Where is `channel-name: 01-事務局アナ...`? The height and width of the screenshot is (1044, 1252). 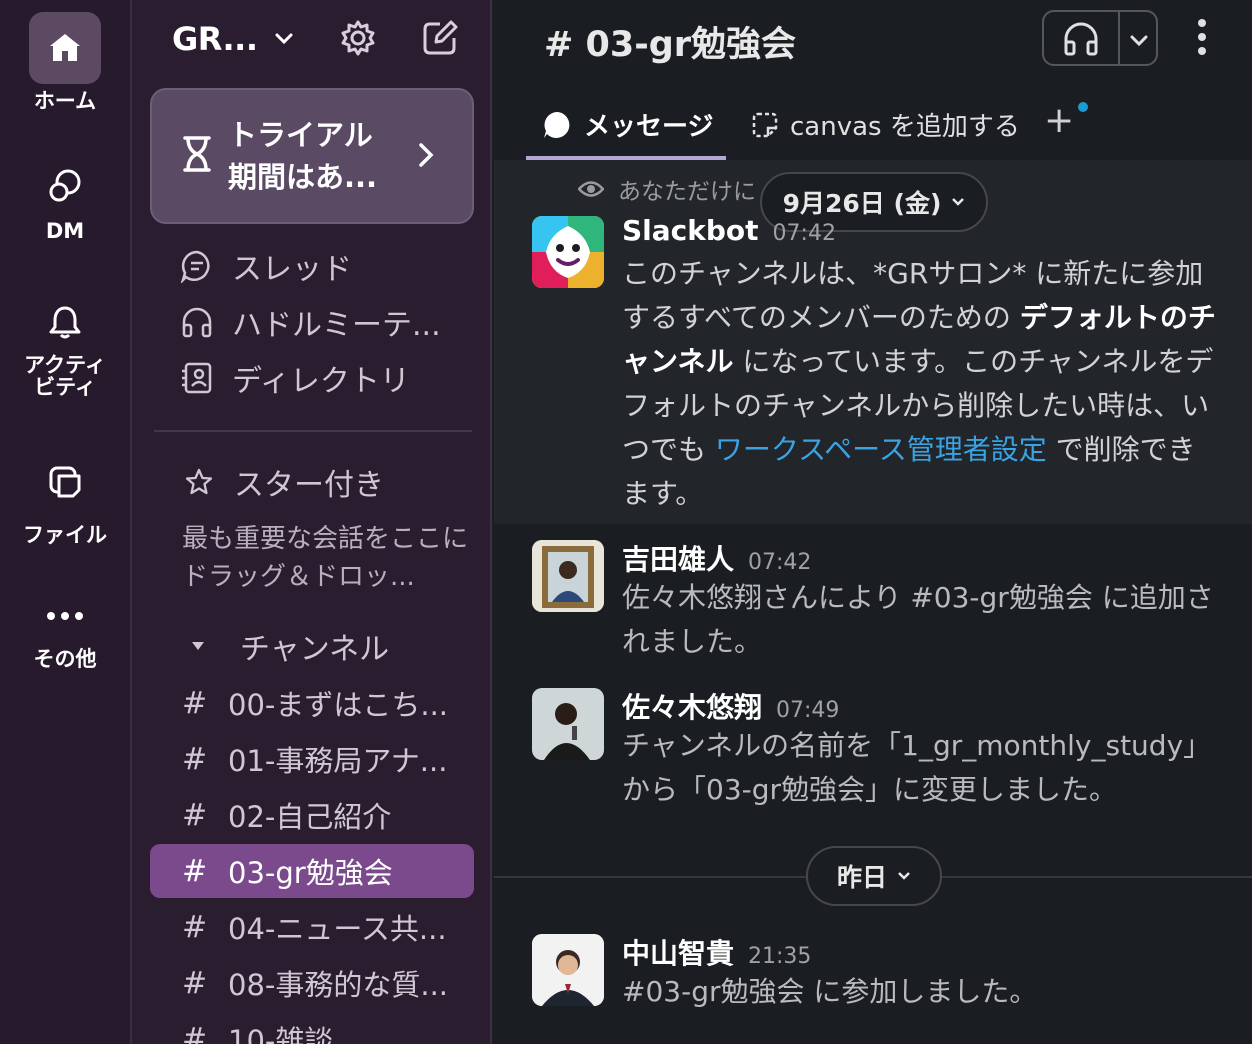 channel-name: 01-事務局アナ... is located at coordinates (338, 761).